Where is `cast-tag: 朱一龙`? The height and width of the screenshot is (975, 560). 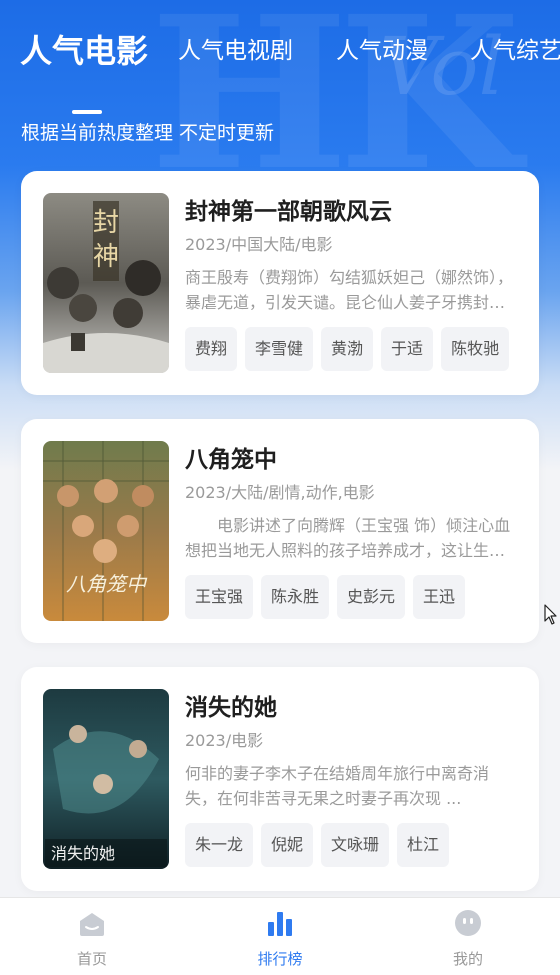
cast-tag: 朱一龙 is located at coordinates (219, 845).